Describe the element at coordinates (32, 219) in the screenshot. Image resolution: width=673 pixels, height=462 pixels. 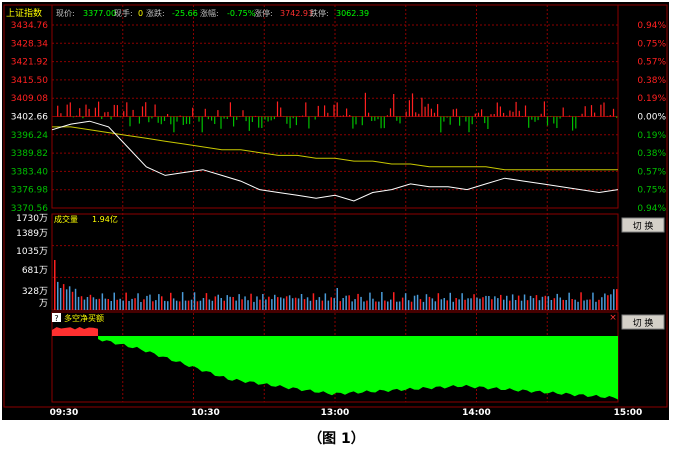
I see `volume-tick-label: 1730万` at that location.